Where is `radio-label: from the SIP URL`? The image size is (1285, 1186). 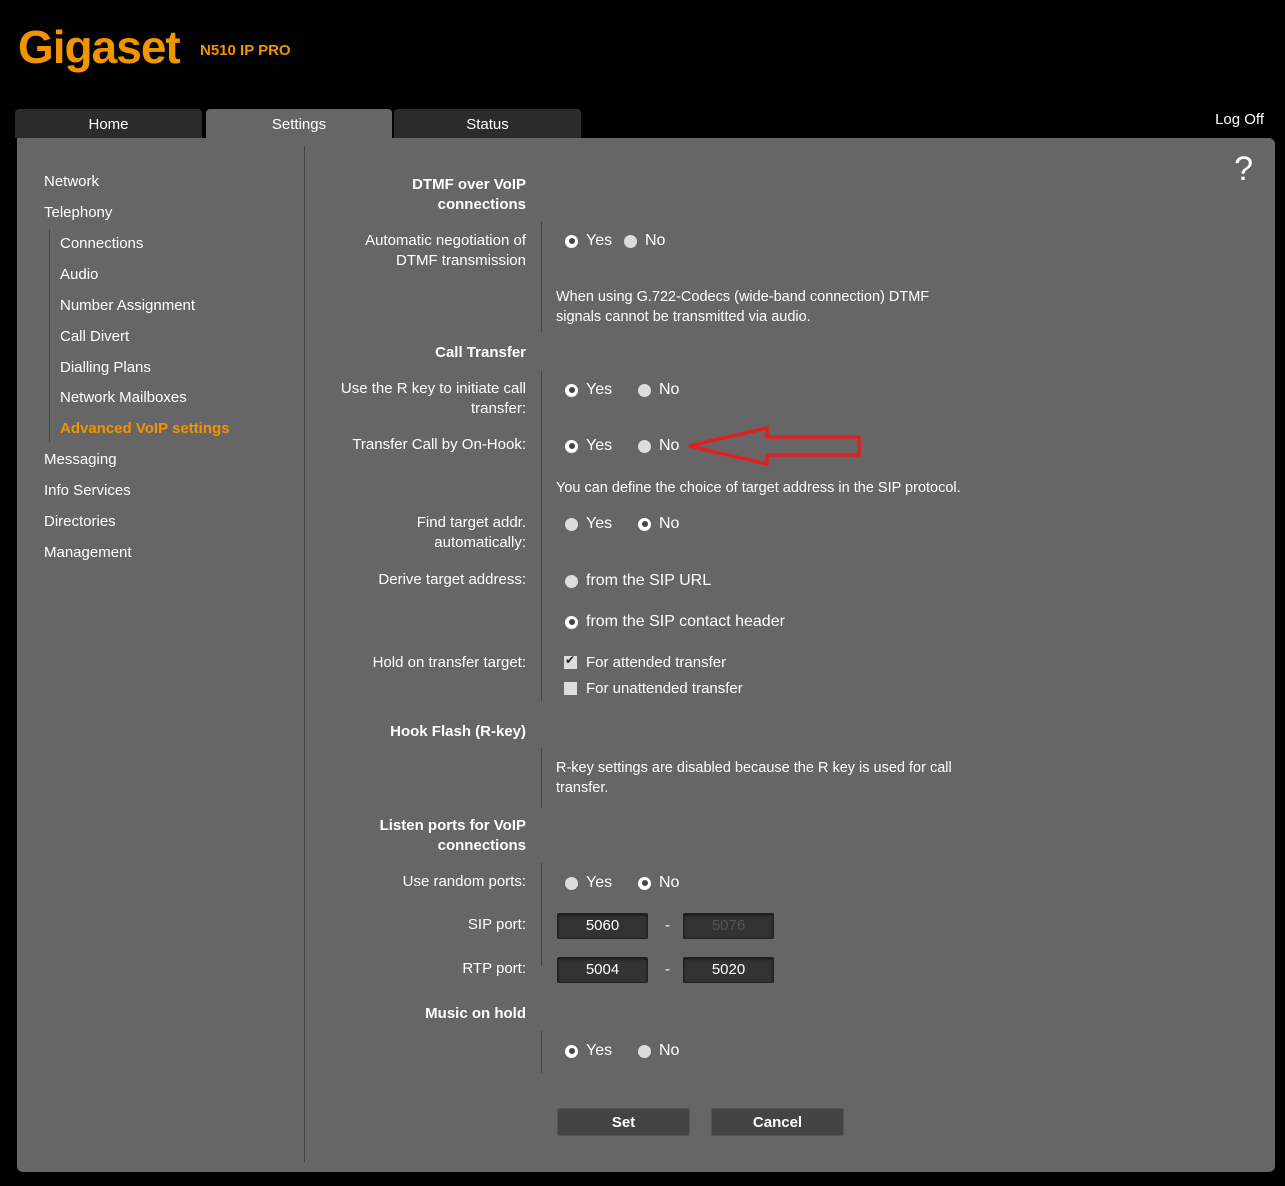 radio-label: from the SIP URL is located at coordinates (649, 580).